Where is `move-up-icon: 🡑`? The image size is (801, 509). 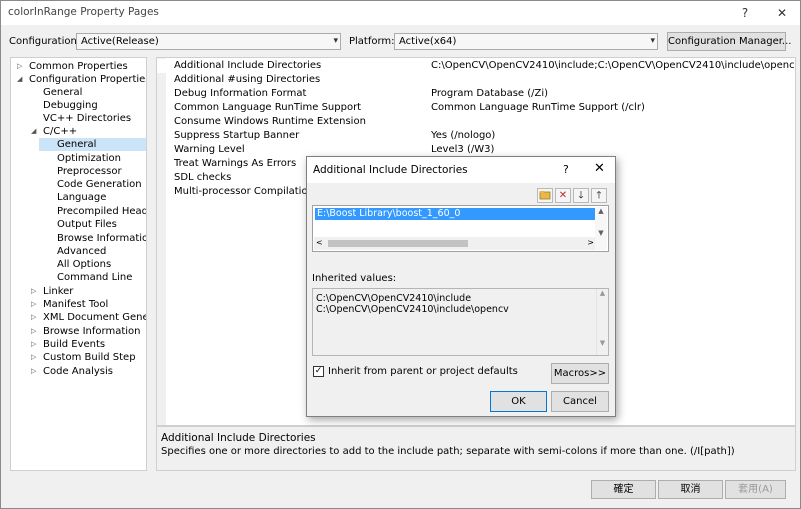
move-up-icon: 🡑 is located at coordinates (599, 195).